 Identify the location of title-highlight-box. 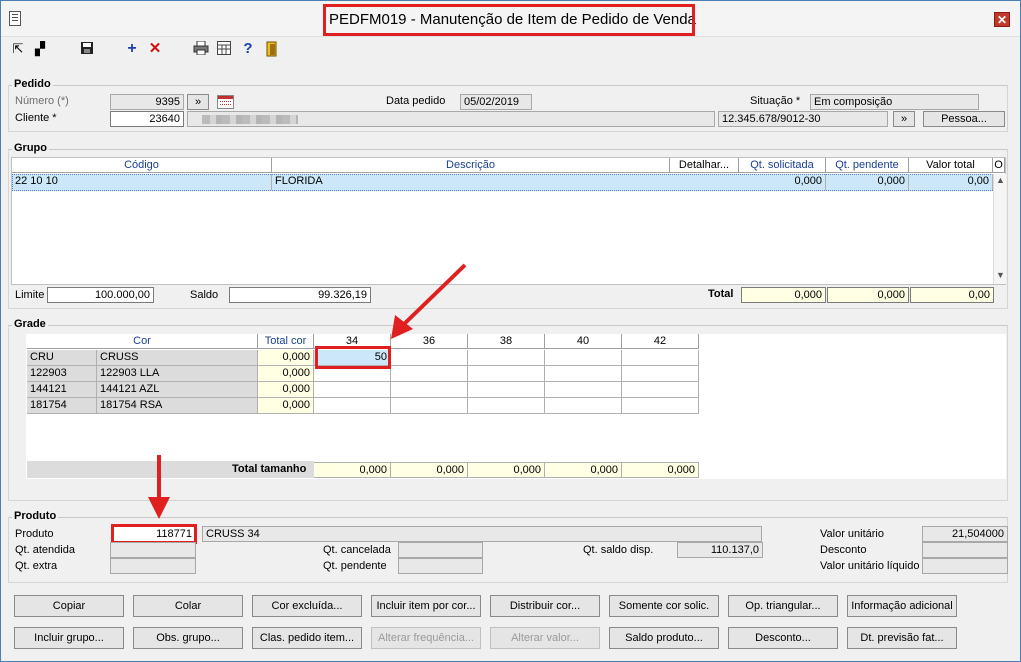
(509, 20).